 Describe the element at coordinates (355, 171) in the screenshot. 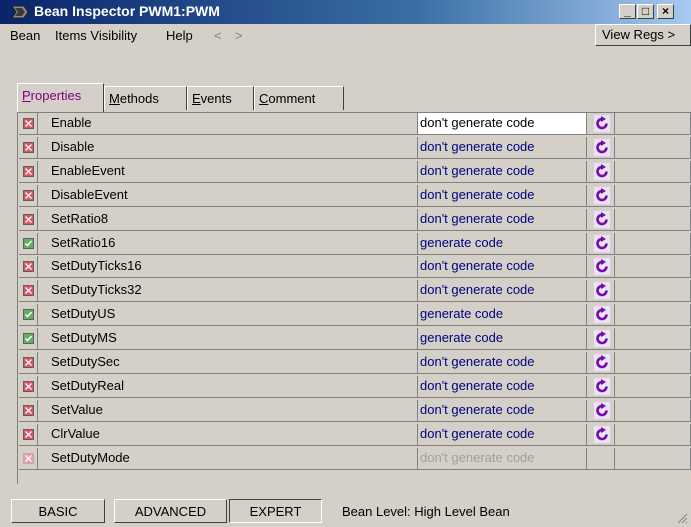

I see `method-row: EnableEvent don't generate code` at that location.